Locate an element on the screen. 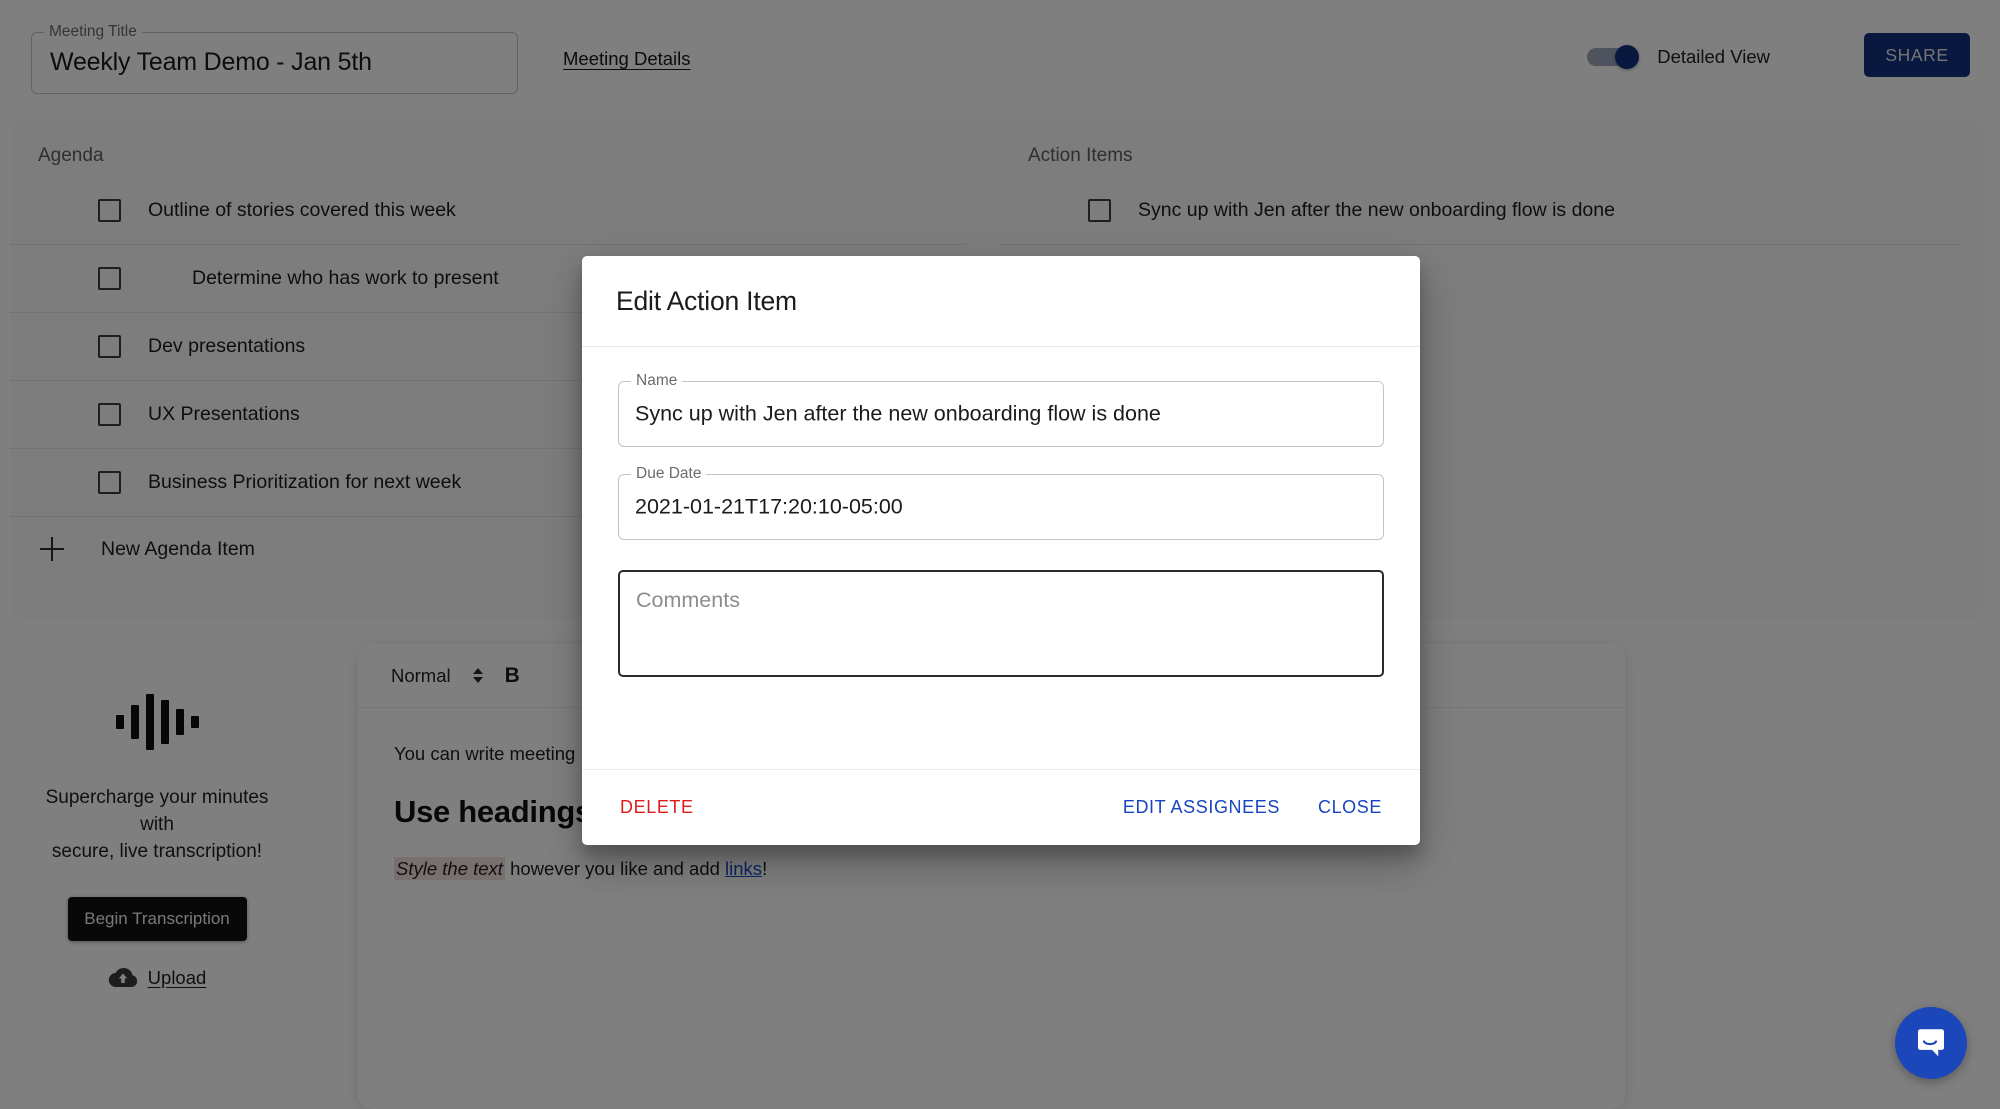 The height and width of the screenshot is (1109, 2000). delete-button: DELETE is located at coordinates (657, 807).